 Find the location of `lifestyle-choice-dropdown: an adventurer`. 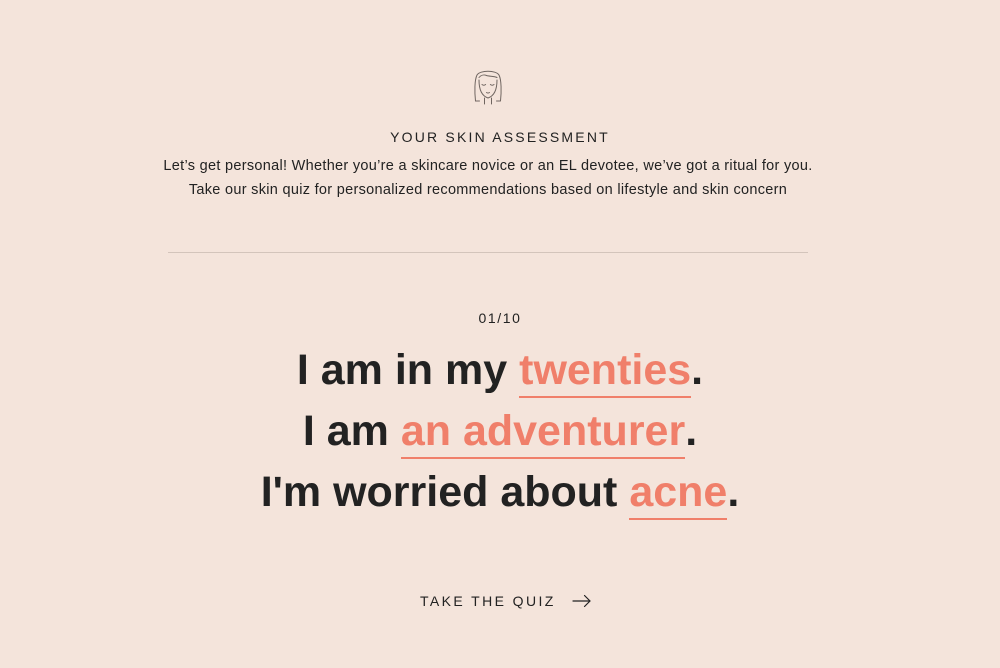

lifestyle-choice-dropdown: an adventurer is located at coordinates (543, 432).